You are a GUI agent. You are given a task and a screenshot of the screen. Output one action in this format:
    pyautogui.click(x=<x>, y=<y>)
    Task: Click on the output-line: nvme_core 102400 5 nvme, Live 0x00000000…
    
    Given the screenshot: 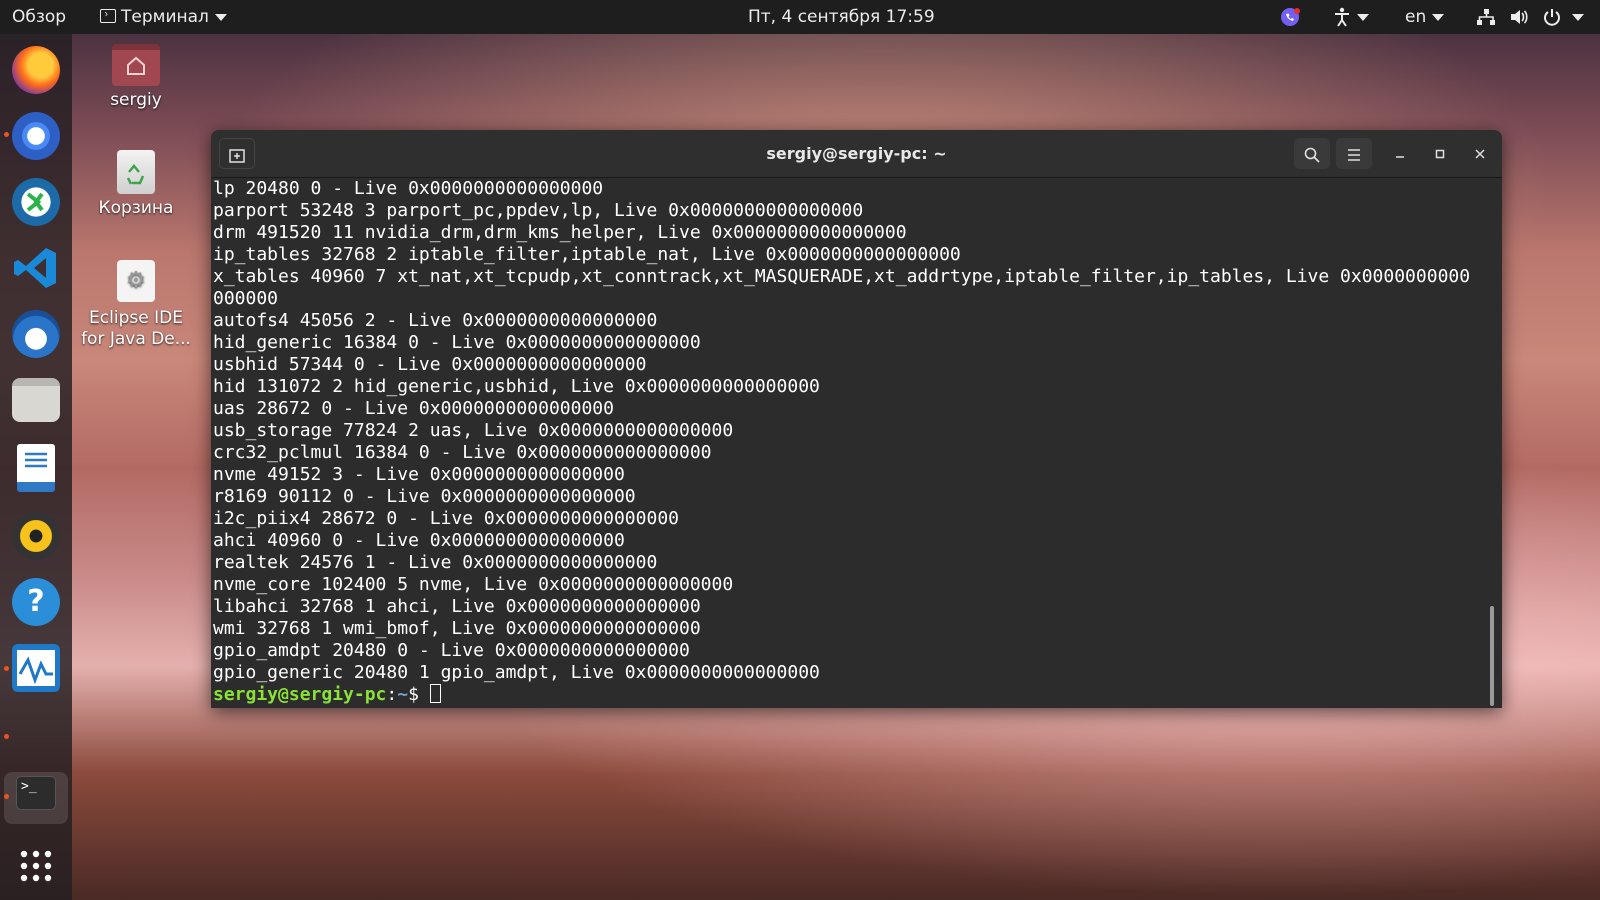 What is the action you would take?
    pyautogui.click(x=473, y=584)
    